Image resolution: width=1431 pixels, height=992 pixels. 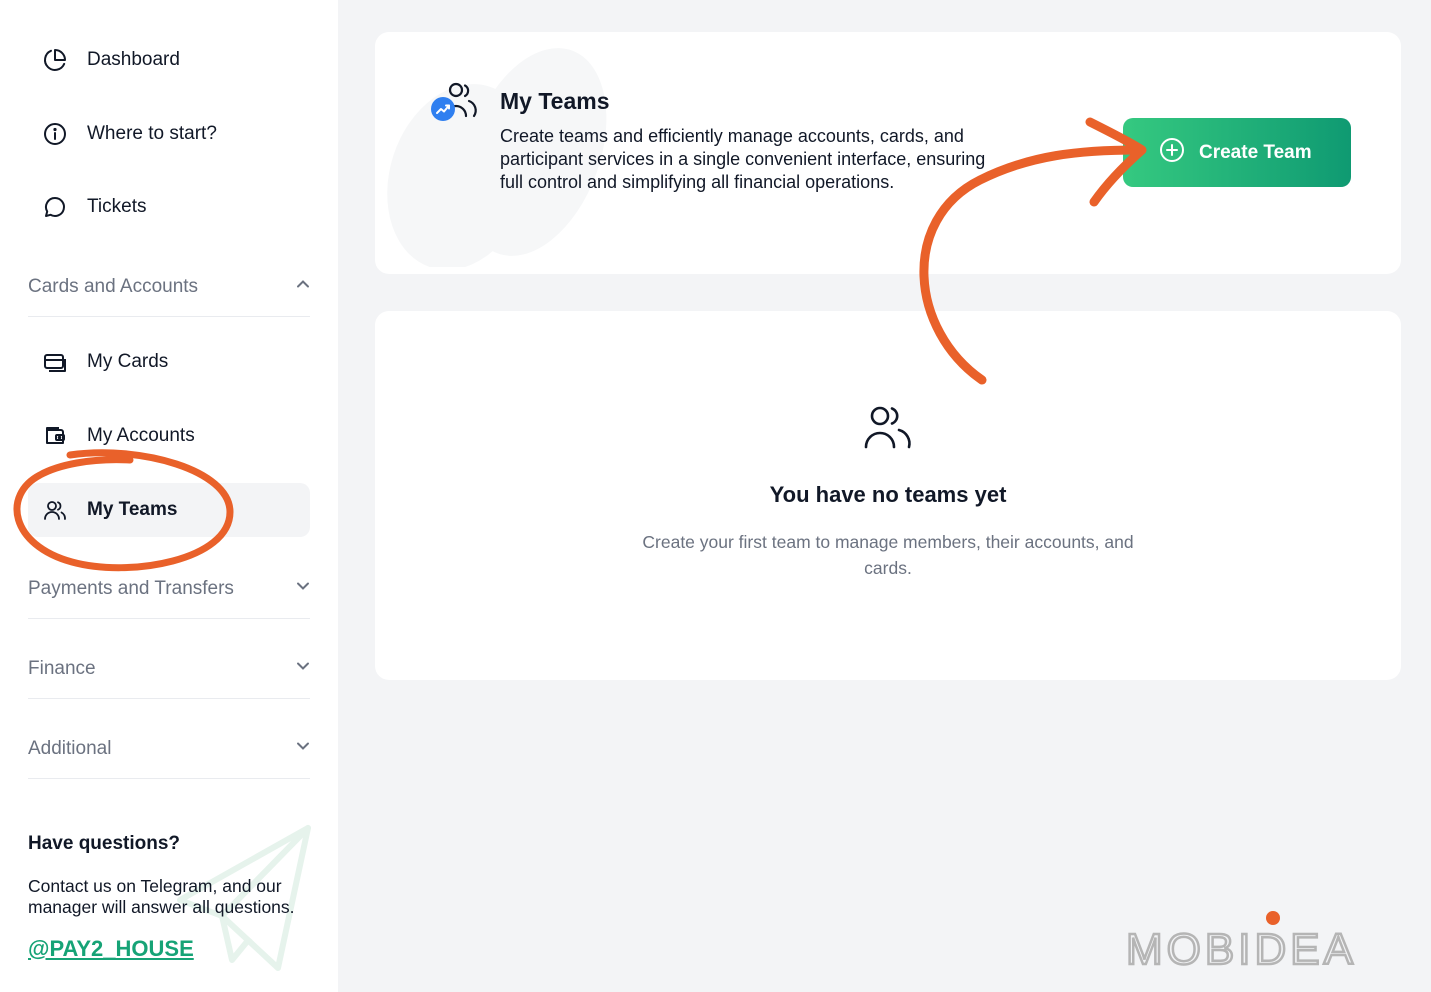 I want to click on wallet-icon, so click(x=55, y=436).